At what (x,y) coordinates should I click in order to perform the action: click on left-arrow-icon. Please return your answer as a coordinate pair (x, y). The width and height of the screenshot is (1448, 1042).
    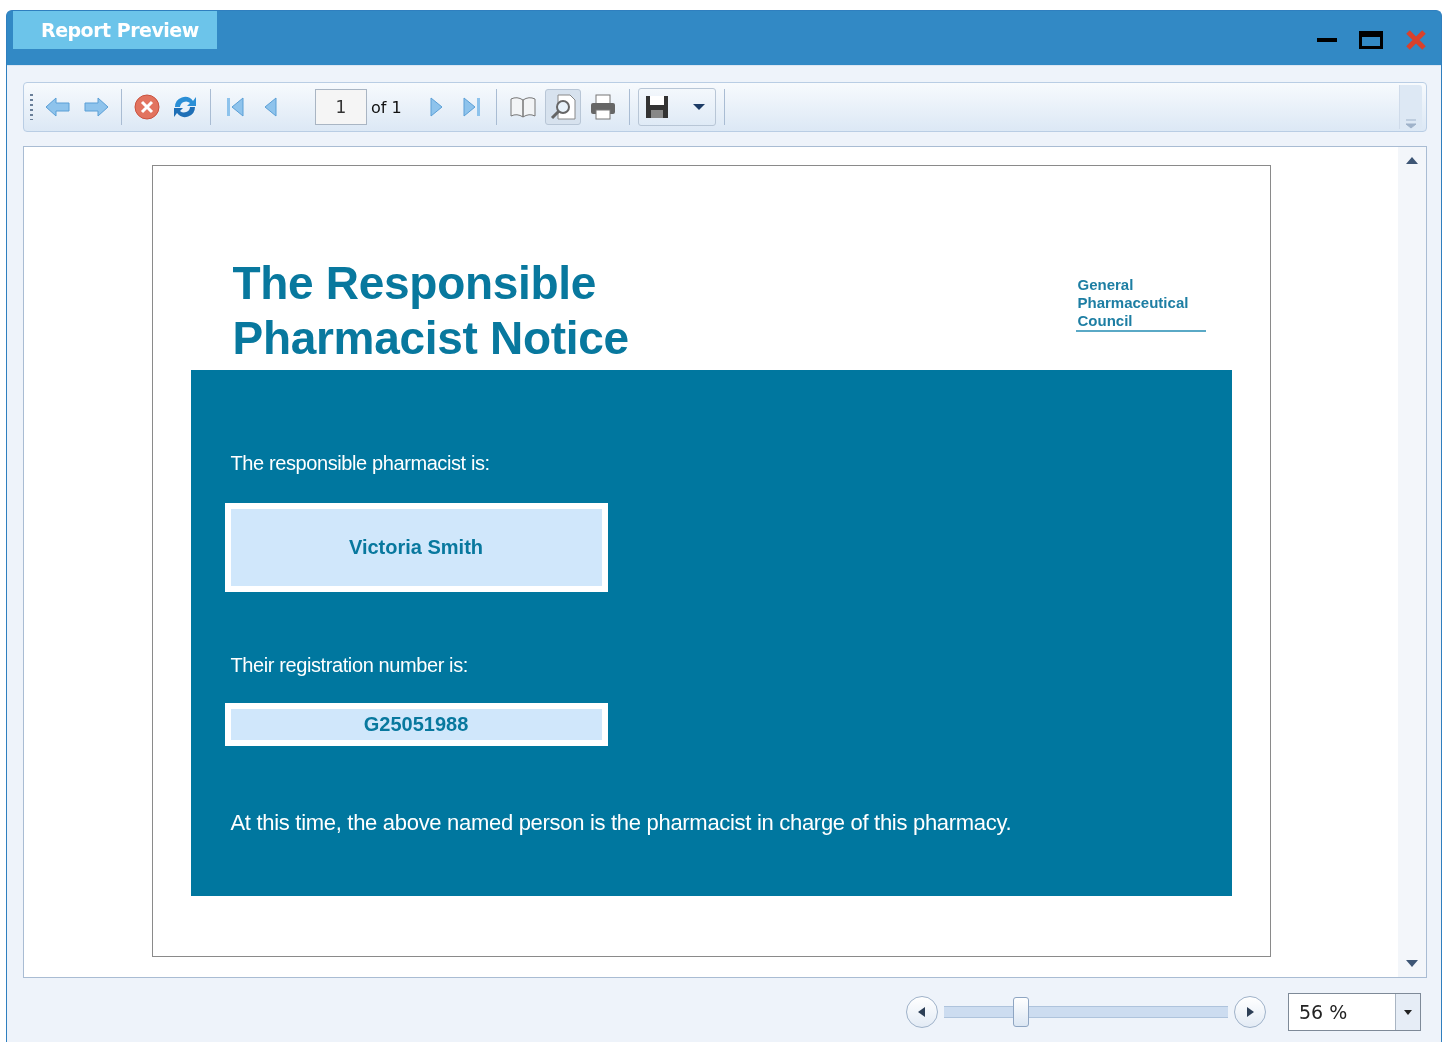
    Looking at the image, I should click on (922, 1012).